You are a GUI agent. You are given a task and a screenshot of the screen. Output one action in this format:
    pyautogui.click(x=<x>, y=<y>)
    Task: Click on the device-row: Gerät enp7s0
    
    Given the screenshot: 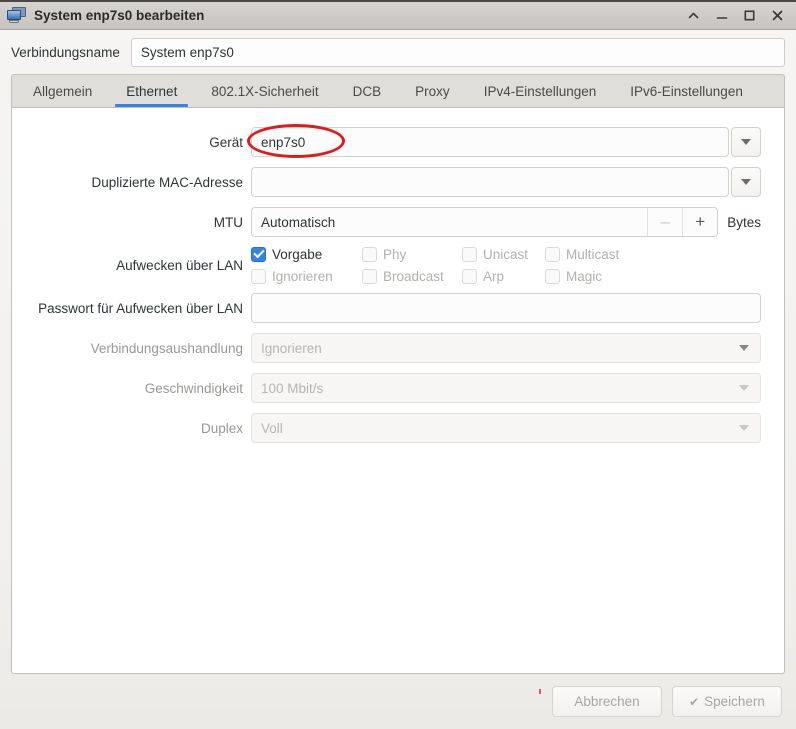 What is the action you would take?
    pyautogui.click(x=398, y=142)
    